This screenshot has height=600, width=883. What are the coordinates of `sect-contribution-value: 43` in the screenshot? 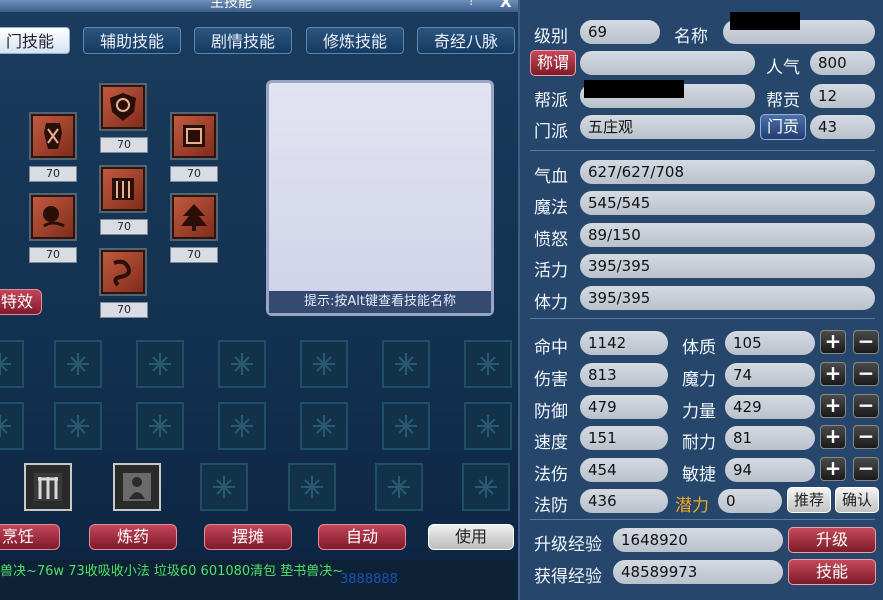 It's located at (842, 127).